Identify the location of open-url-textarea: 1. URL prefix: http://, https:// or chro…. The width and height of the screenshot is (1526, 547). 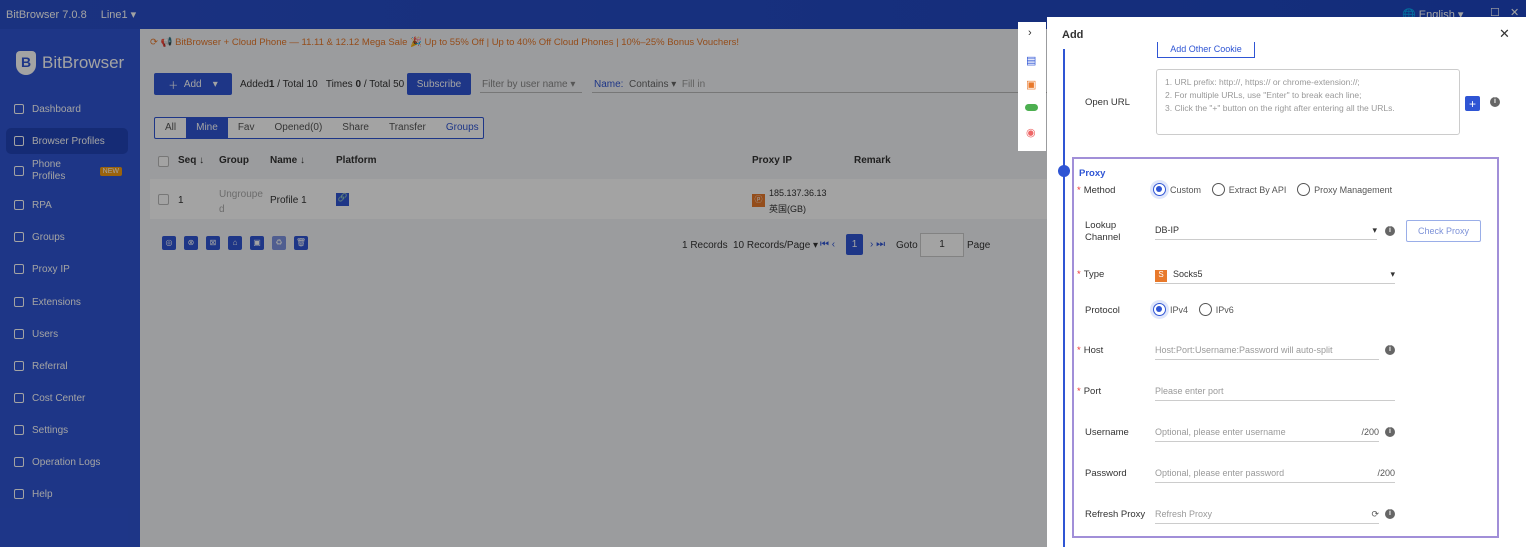
(1308, 102).